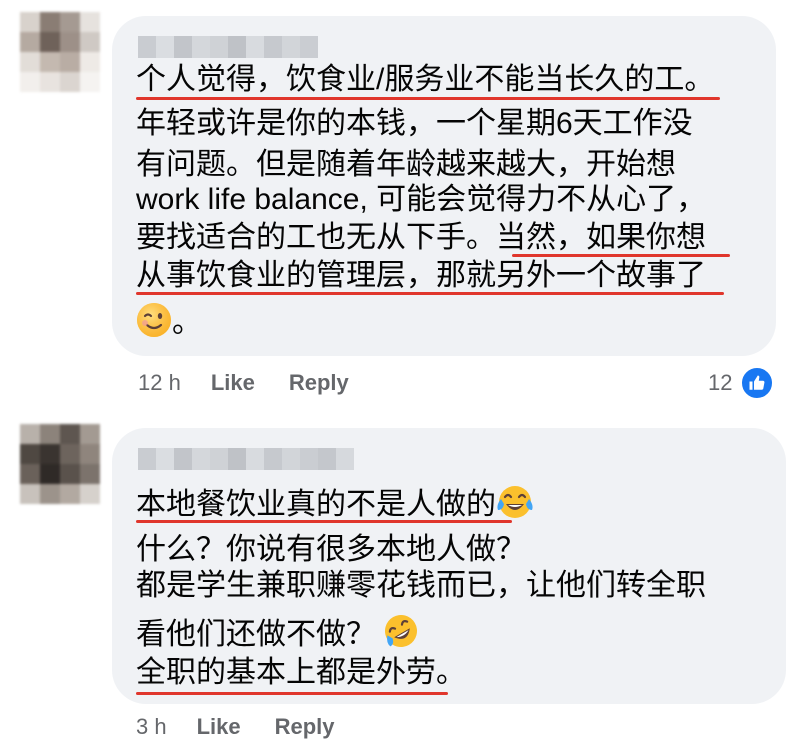 The width and height of the screenshot is (800, 754). Describe the element at coordinates (720, 382) in the screenshot. I see `reaction-count: 12` at that location.